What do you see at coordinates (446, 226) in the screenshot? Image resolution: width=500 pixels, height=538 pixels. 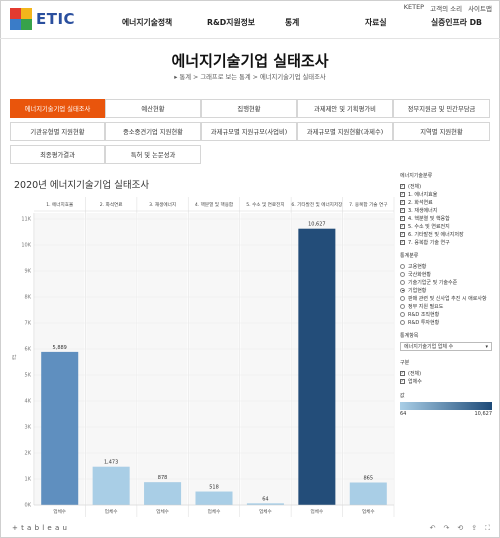 I see `field-filter-option: ✓ 5. 수소 및 연료전지` at bounding box center [446, 226].